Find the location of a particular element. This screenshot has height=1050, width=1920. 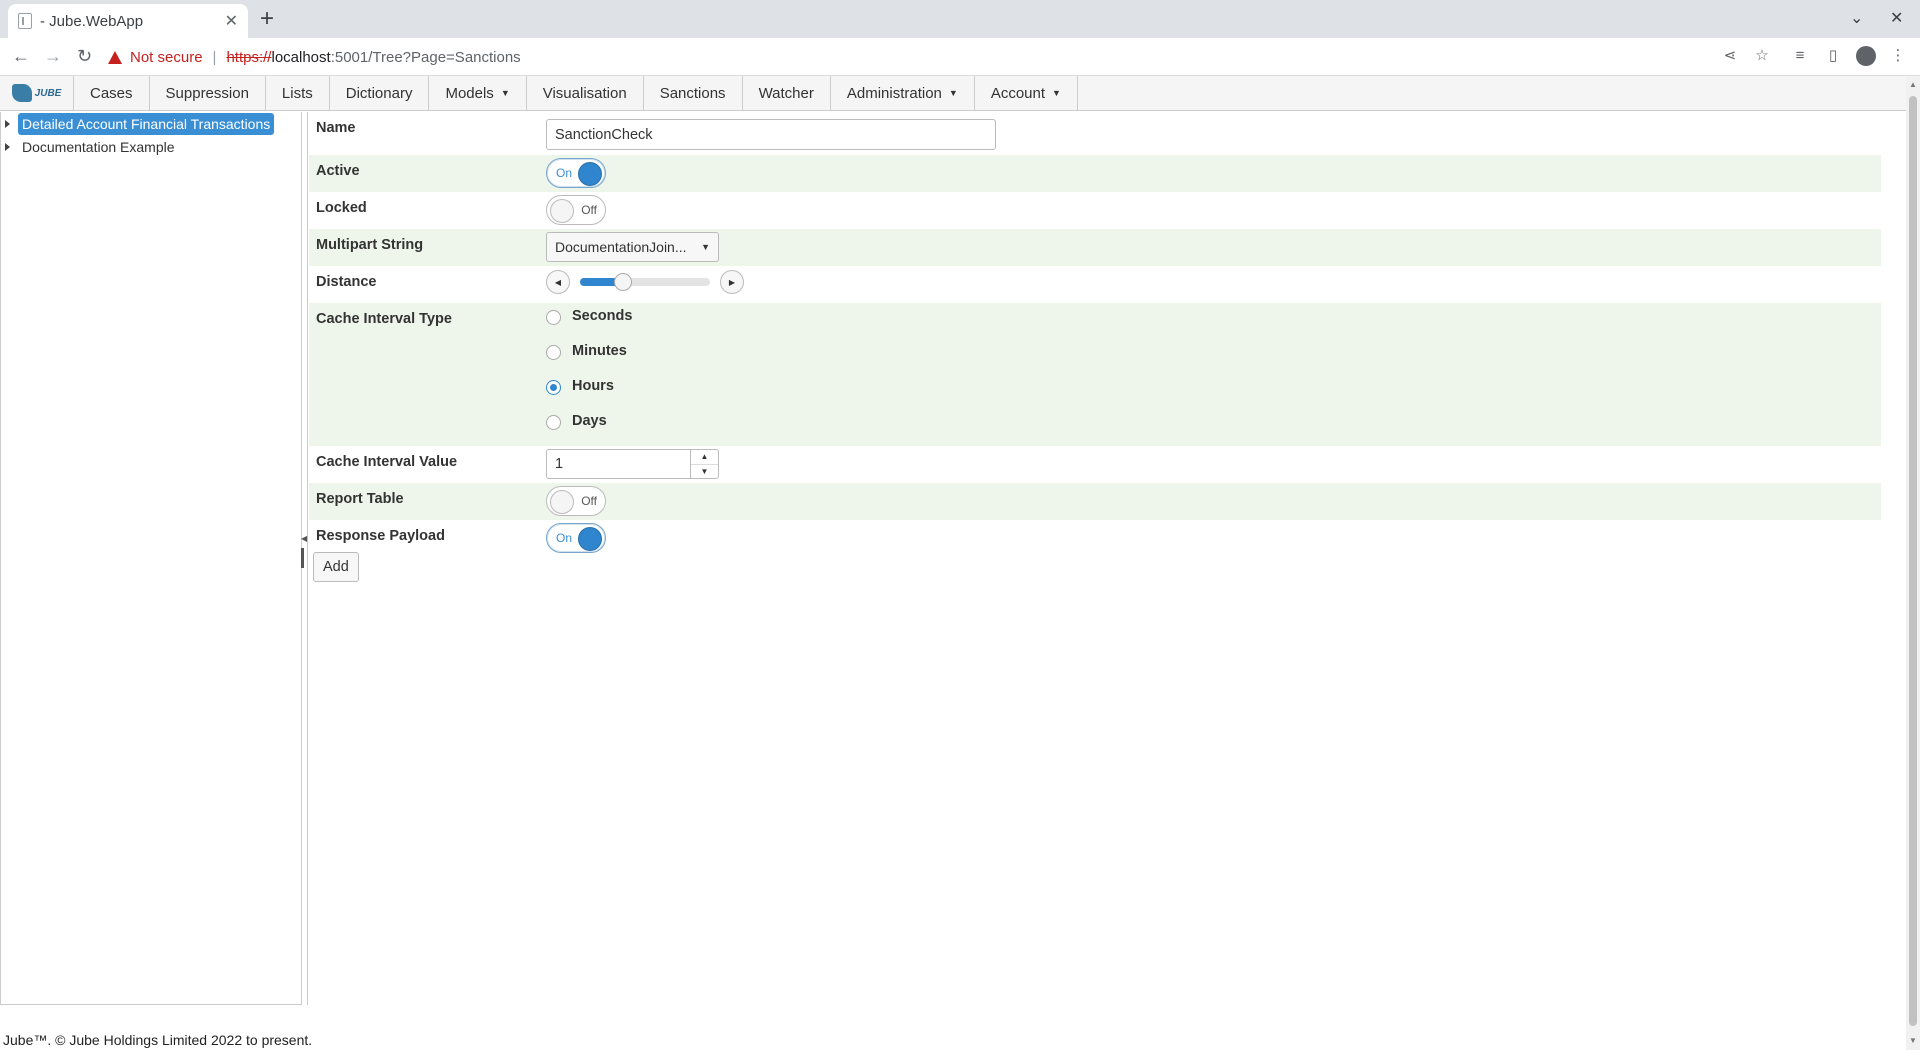

nav-suppression: Suppression is located at coordinates (208, 93).